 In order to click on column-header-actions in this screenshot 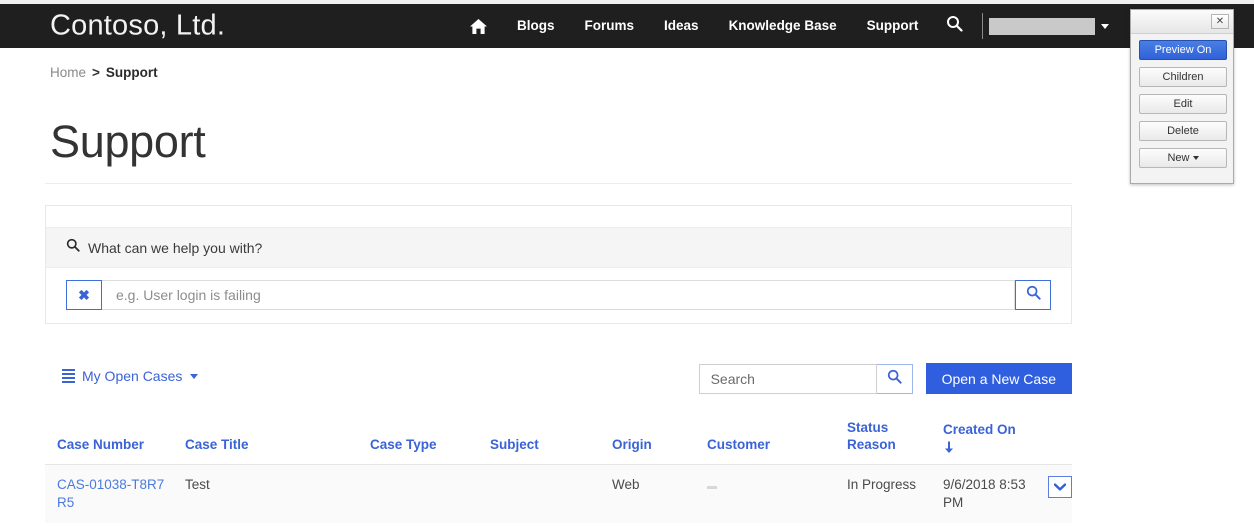, I will do `click(1054, 439)`.